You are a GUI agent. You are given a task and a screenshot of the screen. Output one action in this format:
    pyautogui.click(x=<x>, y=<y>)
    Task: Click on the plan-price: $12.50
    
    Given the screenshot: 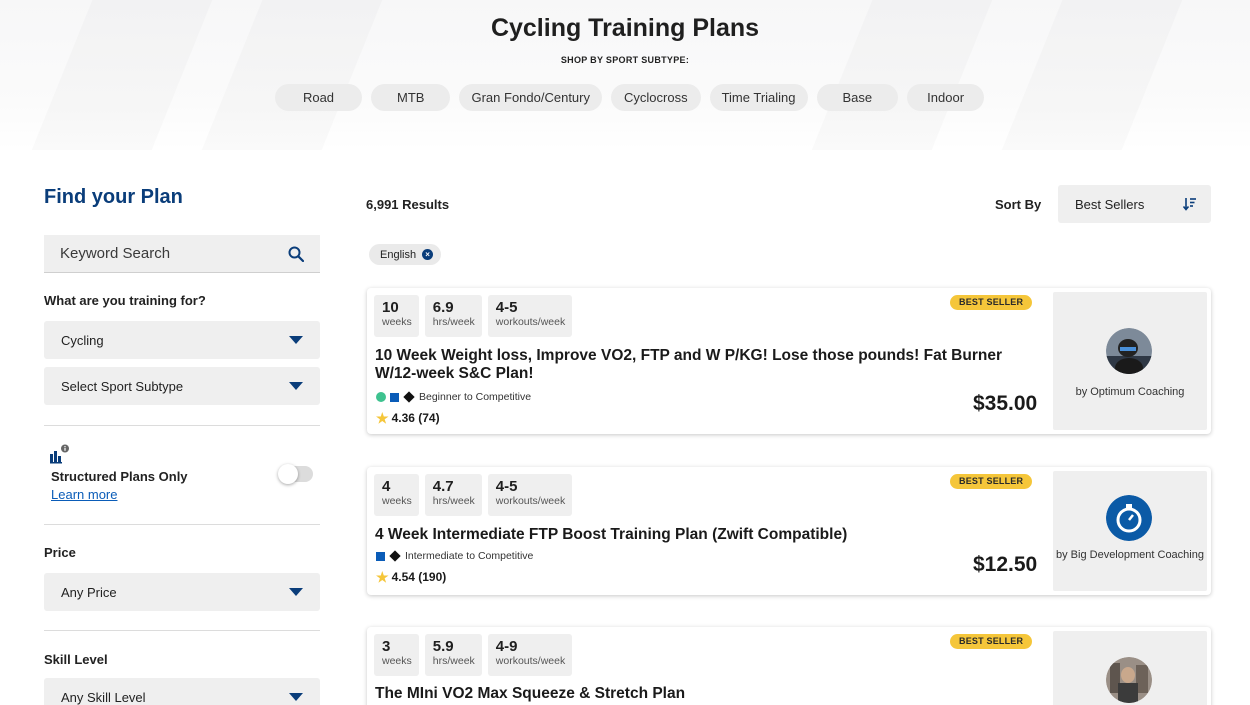 What is the action you would take?
    pyautogui.click(x=1005, y=564)
    